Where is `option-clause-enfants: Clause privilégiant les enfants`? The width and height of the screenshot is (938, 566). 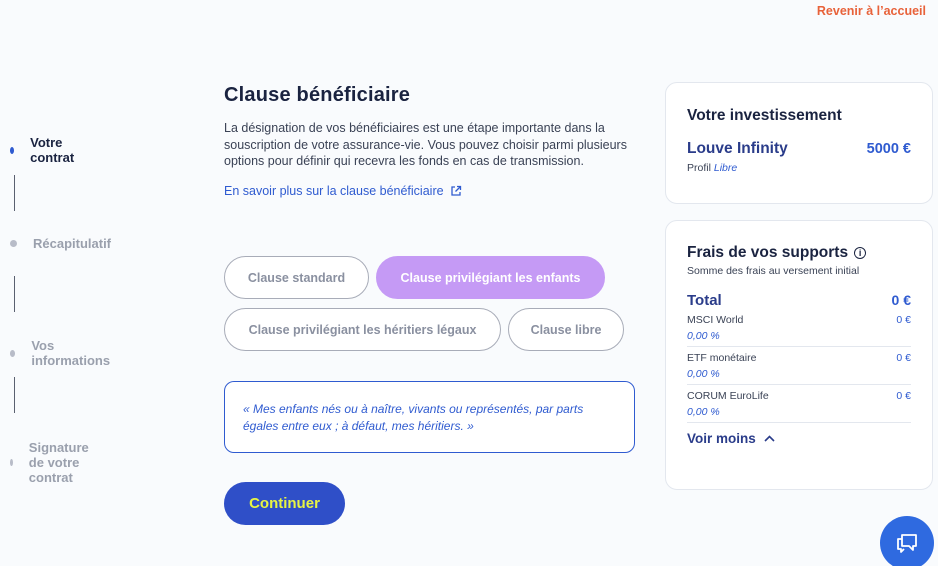
option-clause-enfants: Clause privilégiant les enfants is located at coordinates (490, 277).